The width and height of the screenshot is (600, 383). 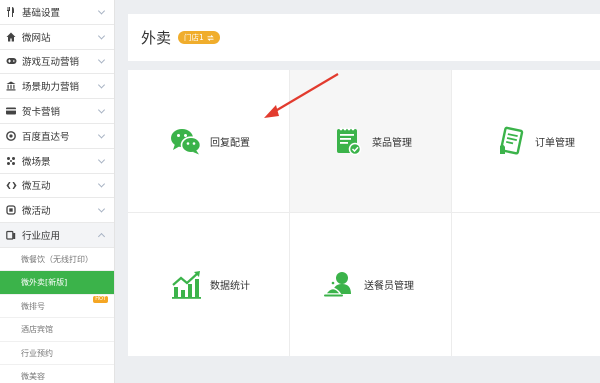 What do you see at coordinates (230, 286) in the screenshot?
I see `module-label: 数据统计` at bounding box center [230, 286].